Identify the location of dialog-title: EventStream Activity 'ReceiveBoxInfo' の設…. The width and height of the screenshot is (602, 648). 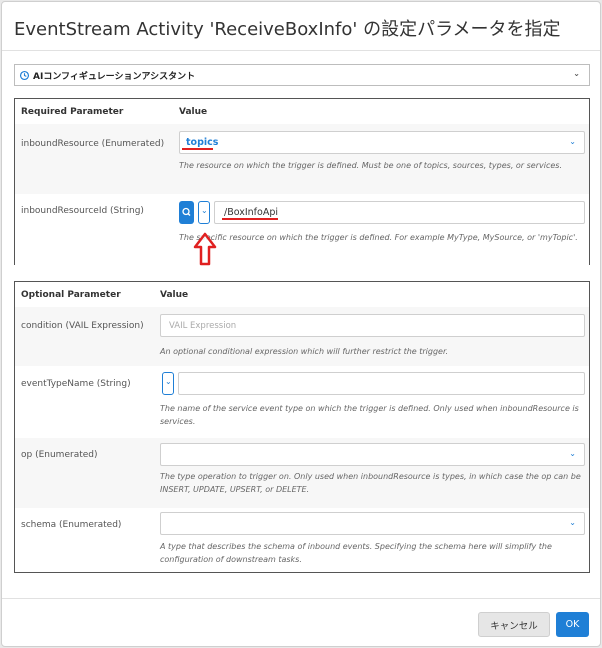
(287, 29).